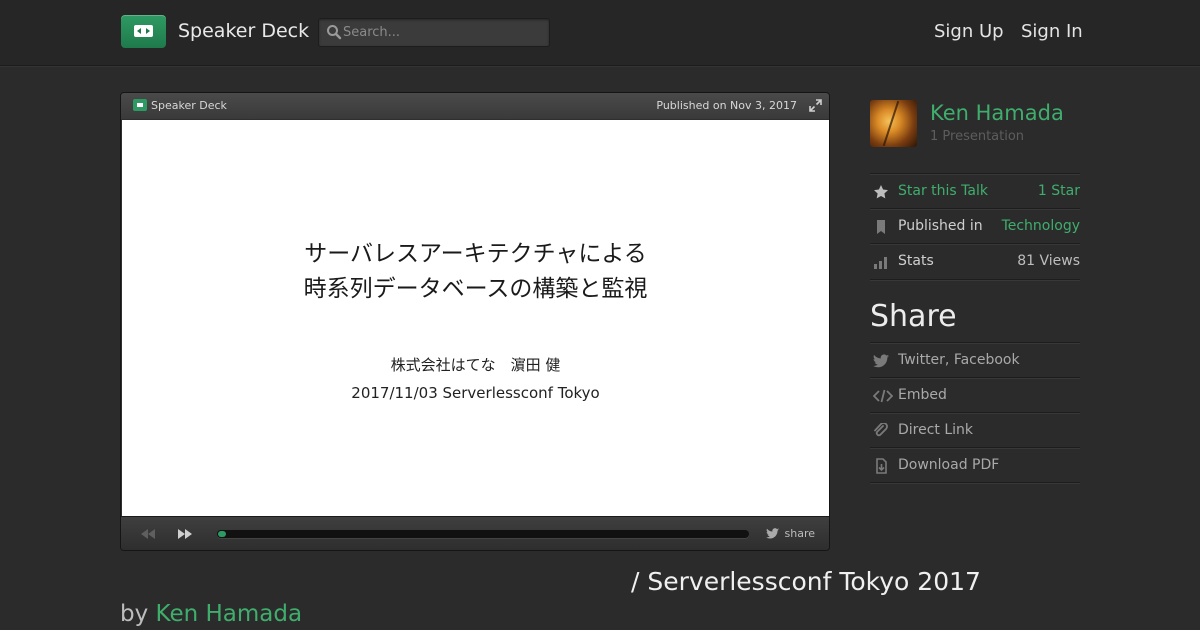 This screenshot has height=630, width=1200. I want to click on share-twitter-facebook: Twitter, Facebook, so click(975, 359).